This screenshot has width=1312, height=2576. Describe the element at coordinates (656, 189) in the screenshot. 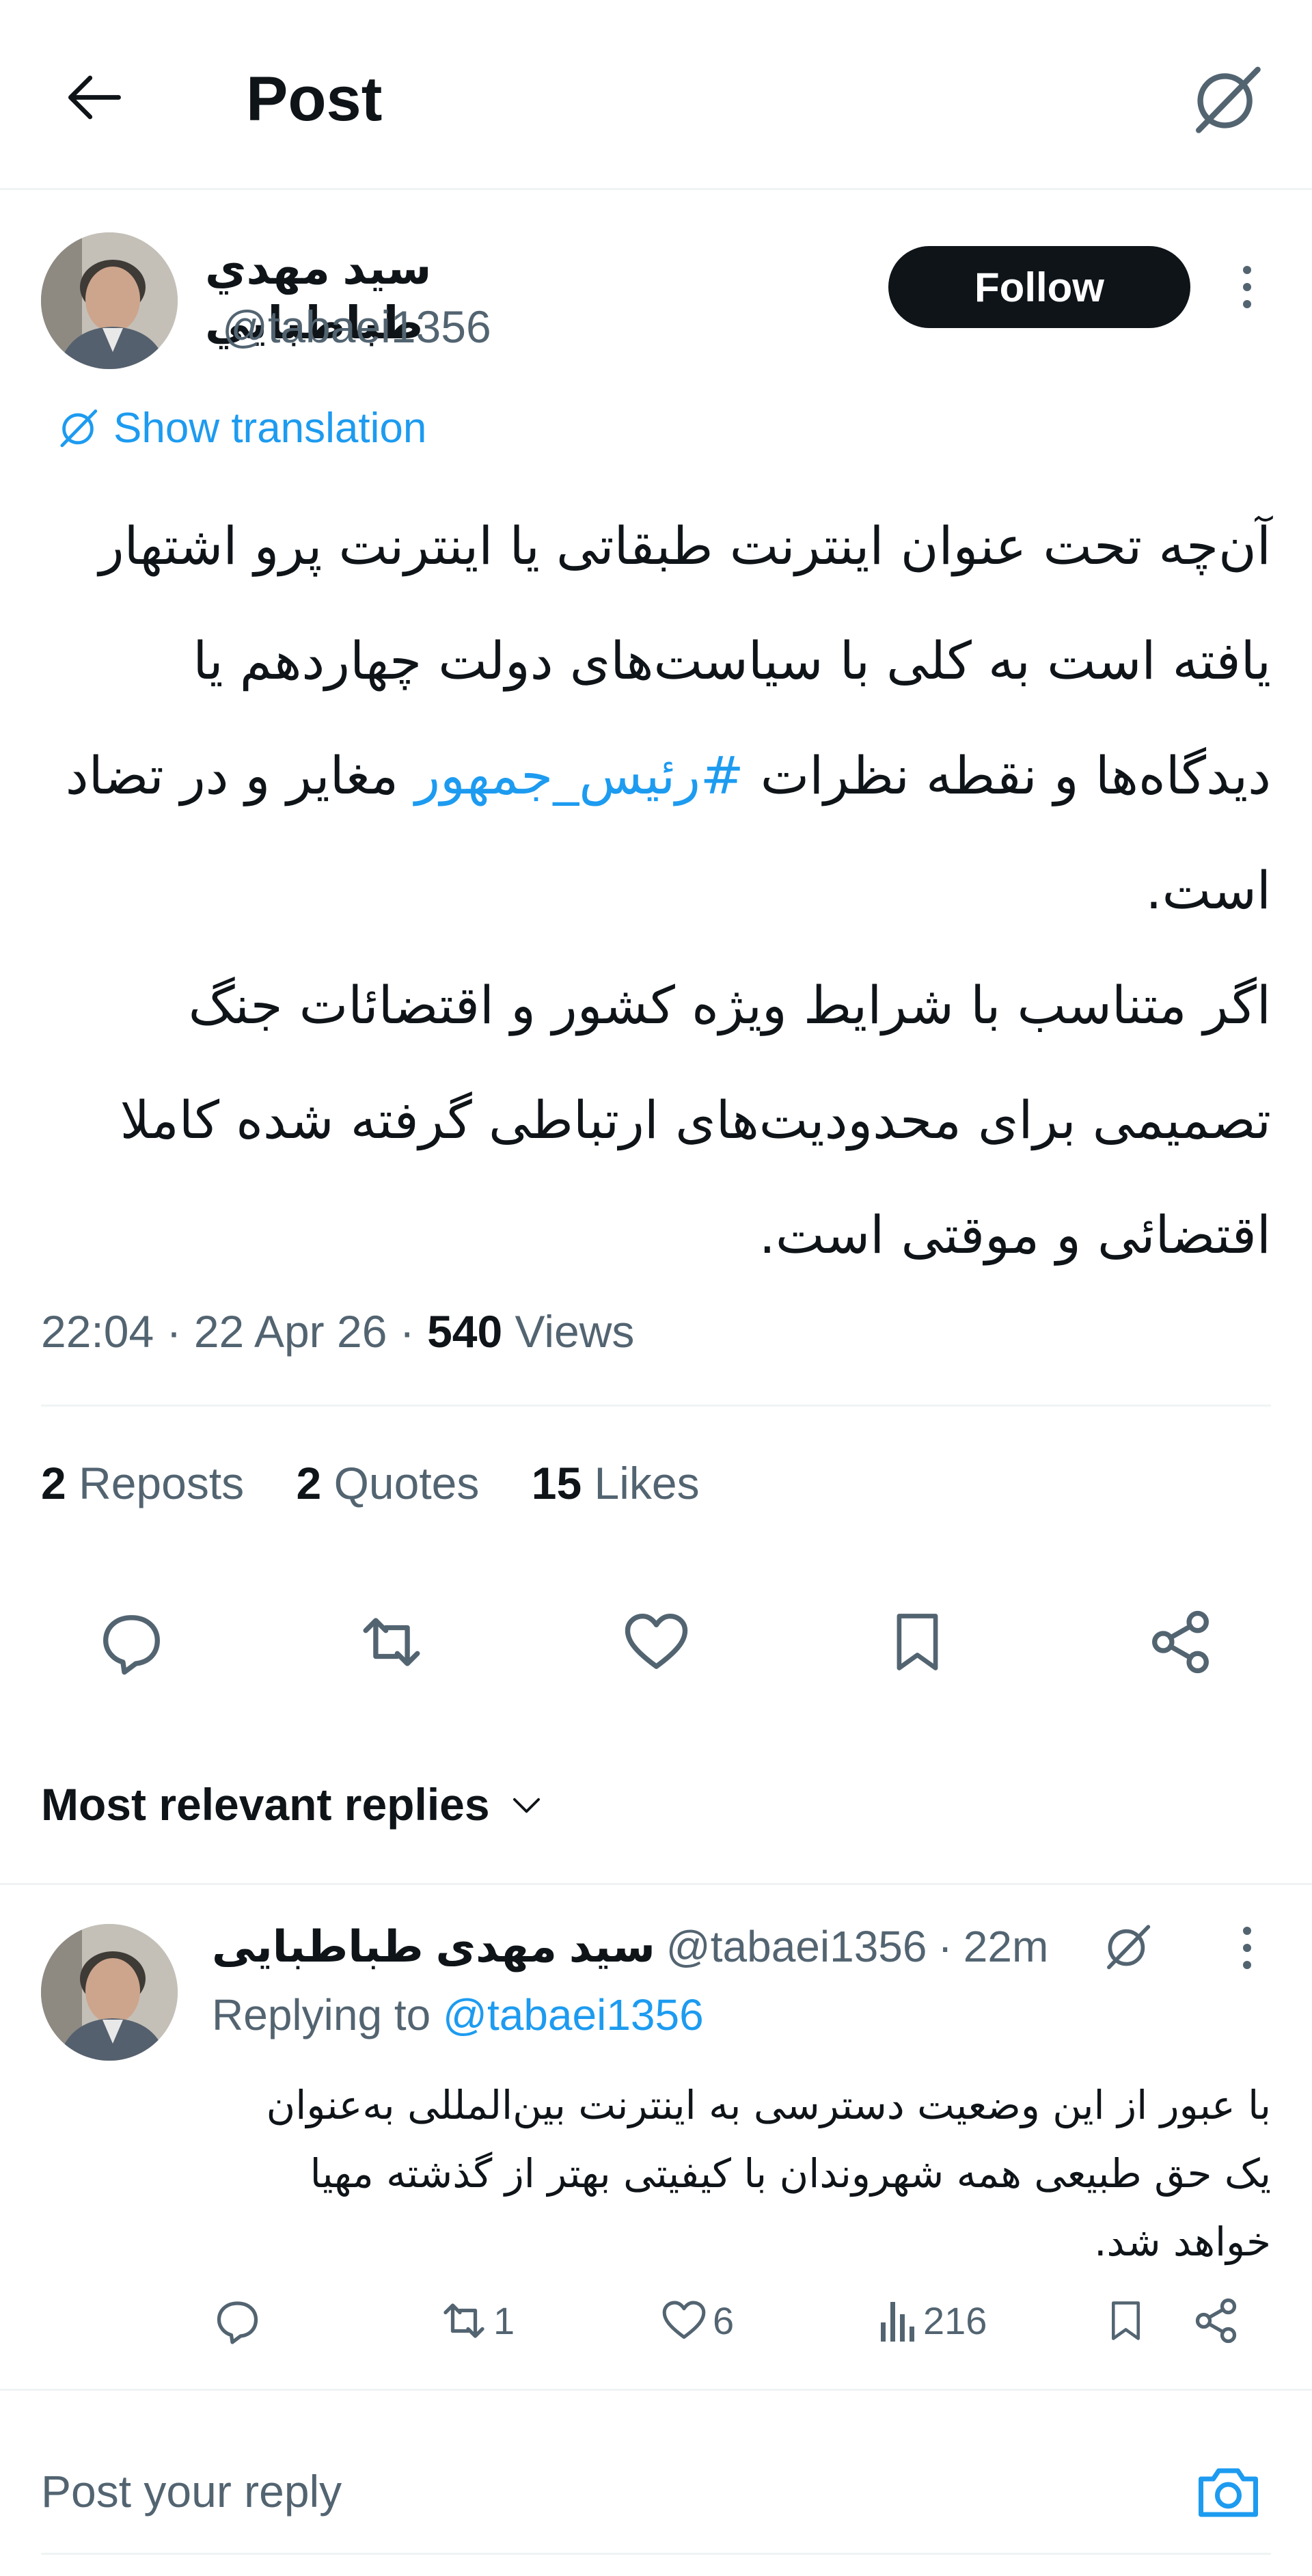

I see `header-divider` at that location.